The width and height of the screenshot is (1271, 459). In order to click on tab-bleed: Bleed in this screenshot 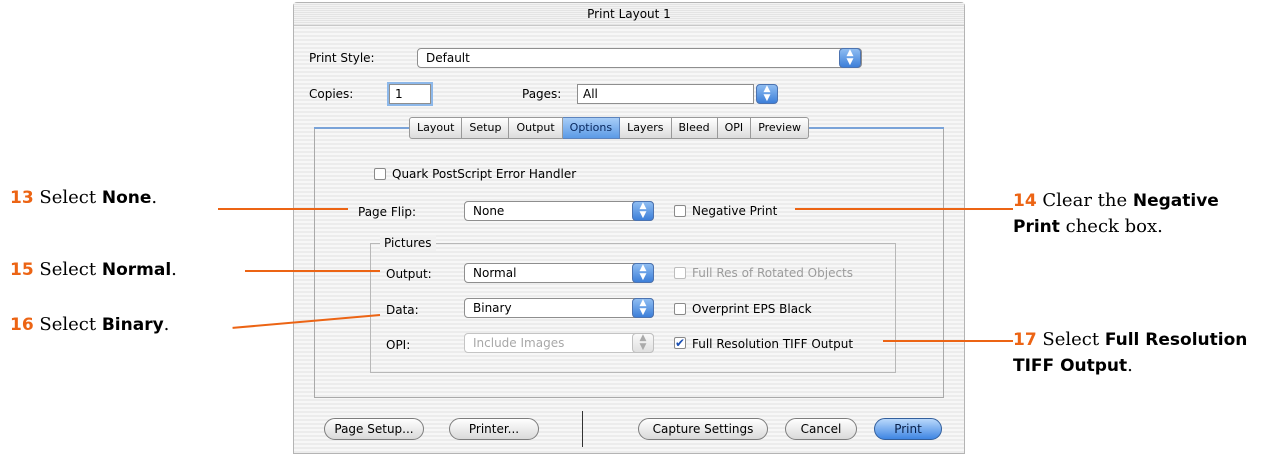, I will do `click(694, 128)`.